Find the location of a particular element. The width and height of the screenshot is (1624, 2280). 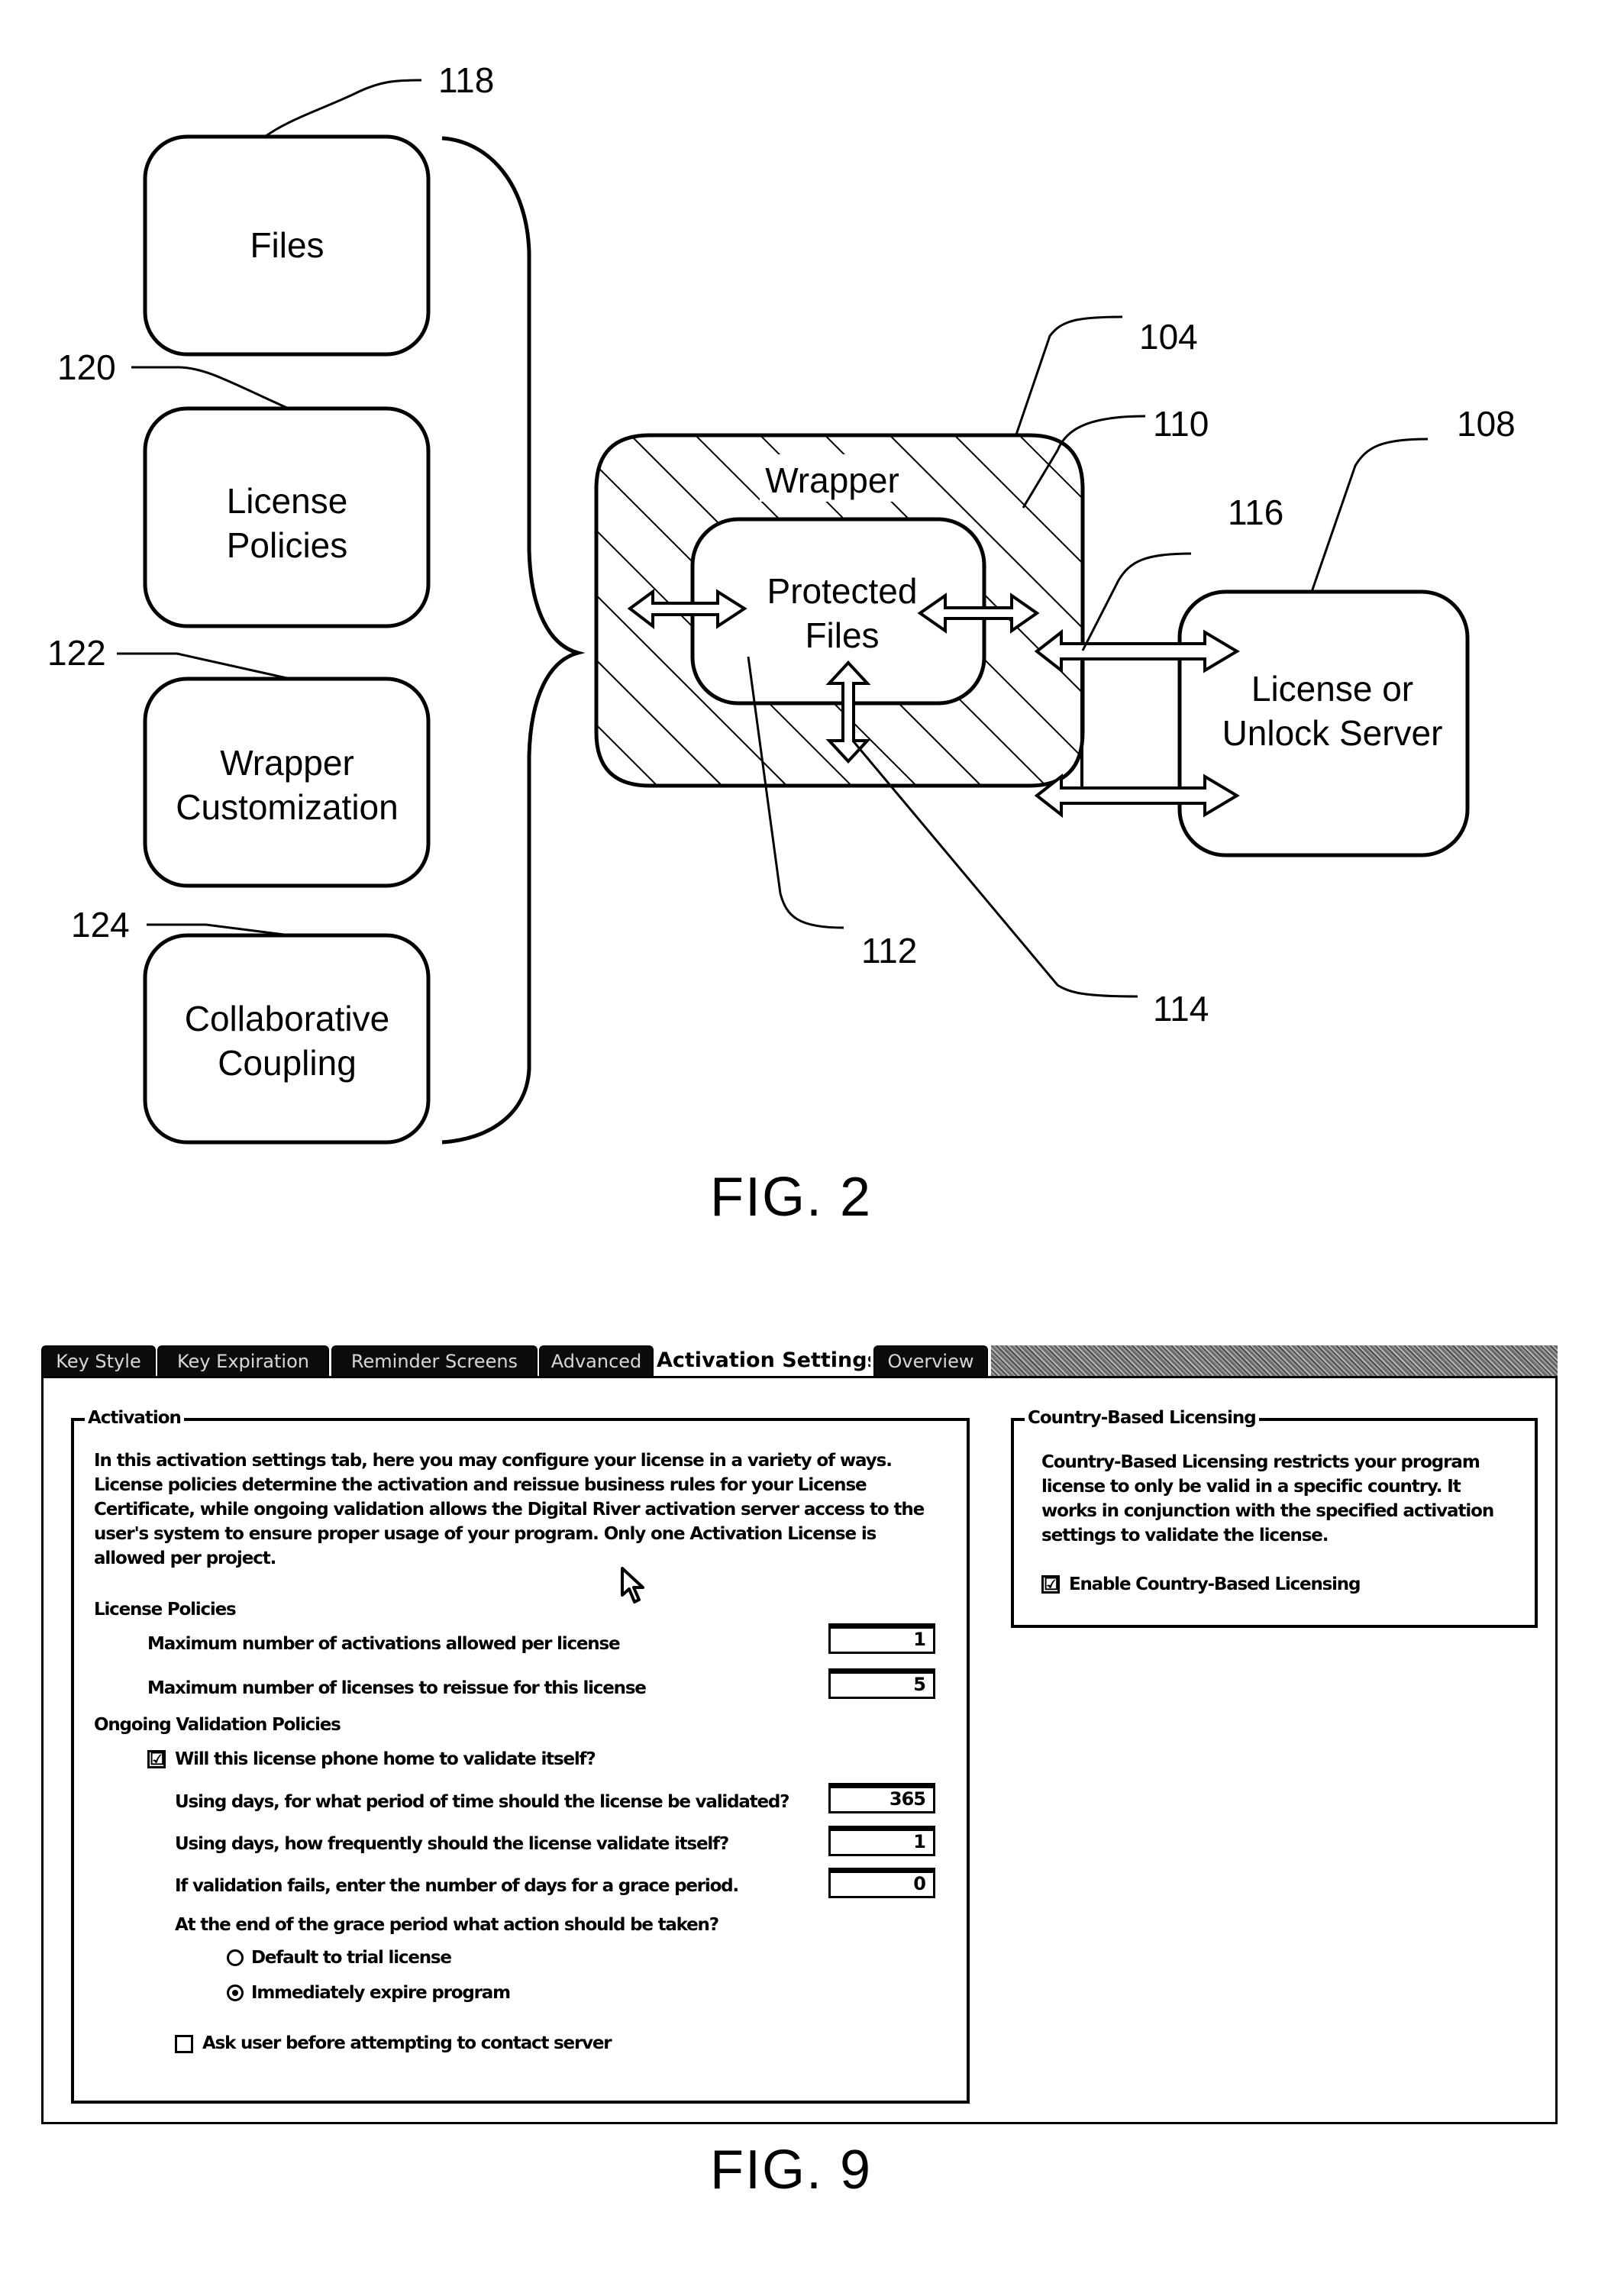

grouping-brace is located at coordinates (513, 640).